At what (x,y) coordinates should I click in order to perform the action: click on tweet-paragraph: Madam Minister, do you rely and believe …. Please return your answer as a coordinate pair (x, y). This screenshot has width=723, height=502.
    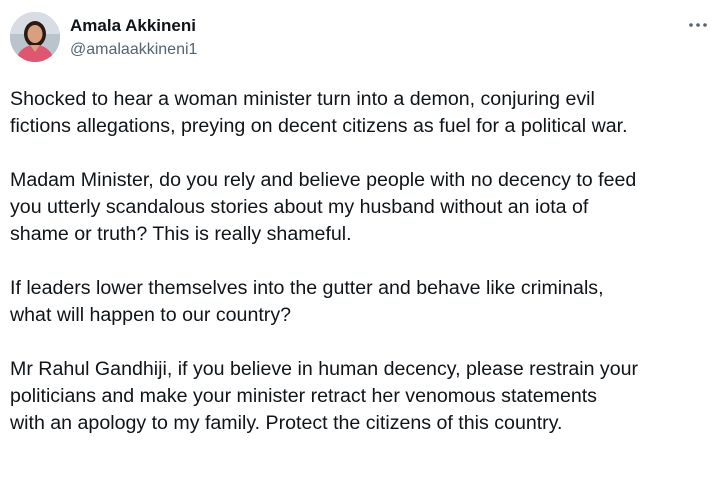
    Looking at the image, I should click on (323, 207).